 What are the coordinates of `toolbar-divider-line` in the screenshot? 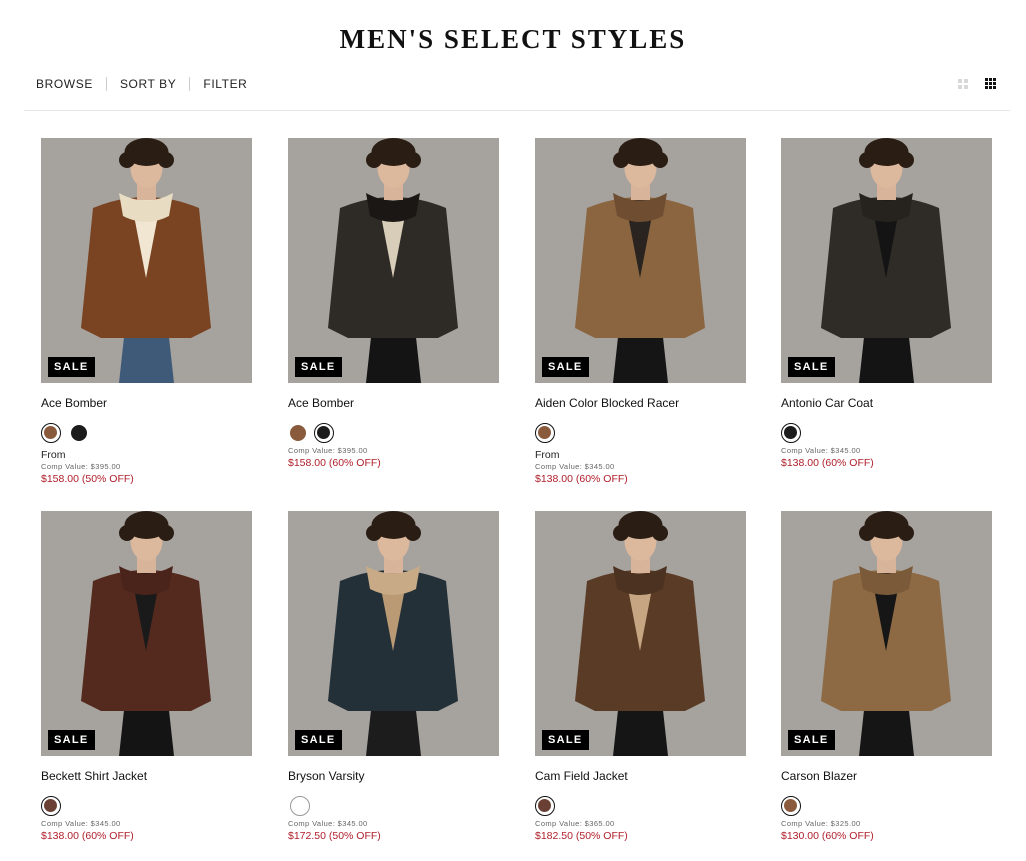 It's located at (517, 110).